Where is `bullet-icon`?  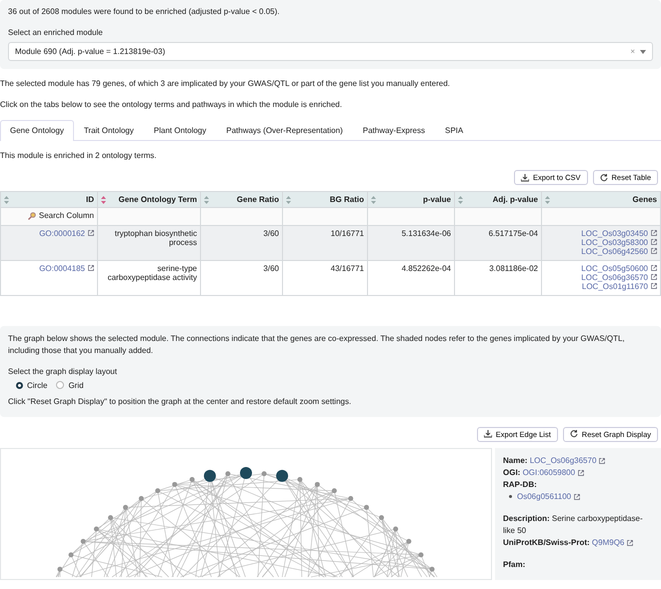 bullet-icon is located at coordinates (510, 496).